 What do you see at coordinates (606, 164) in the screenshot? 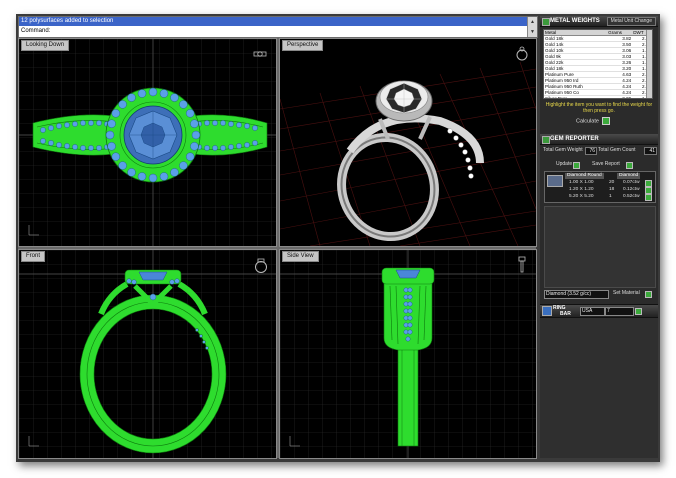
I see `save-report-label: Save Report` at bounding box center [606, 164].